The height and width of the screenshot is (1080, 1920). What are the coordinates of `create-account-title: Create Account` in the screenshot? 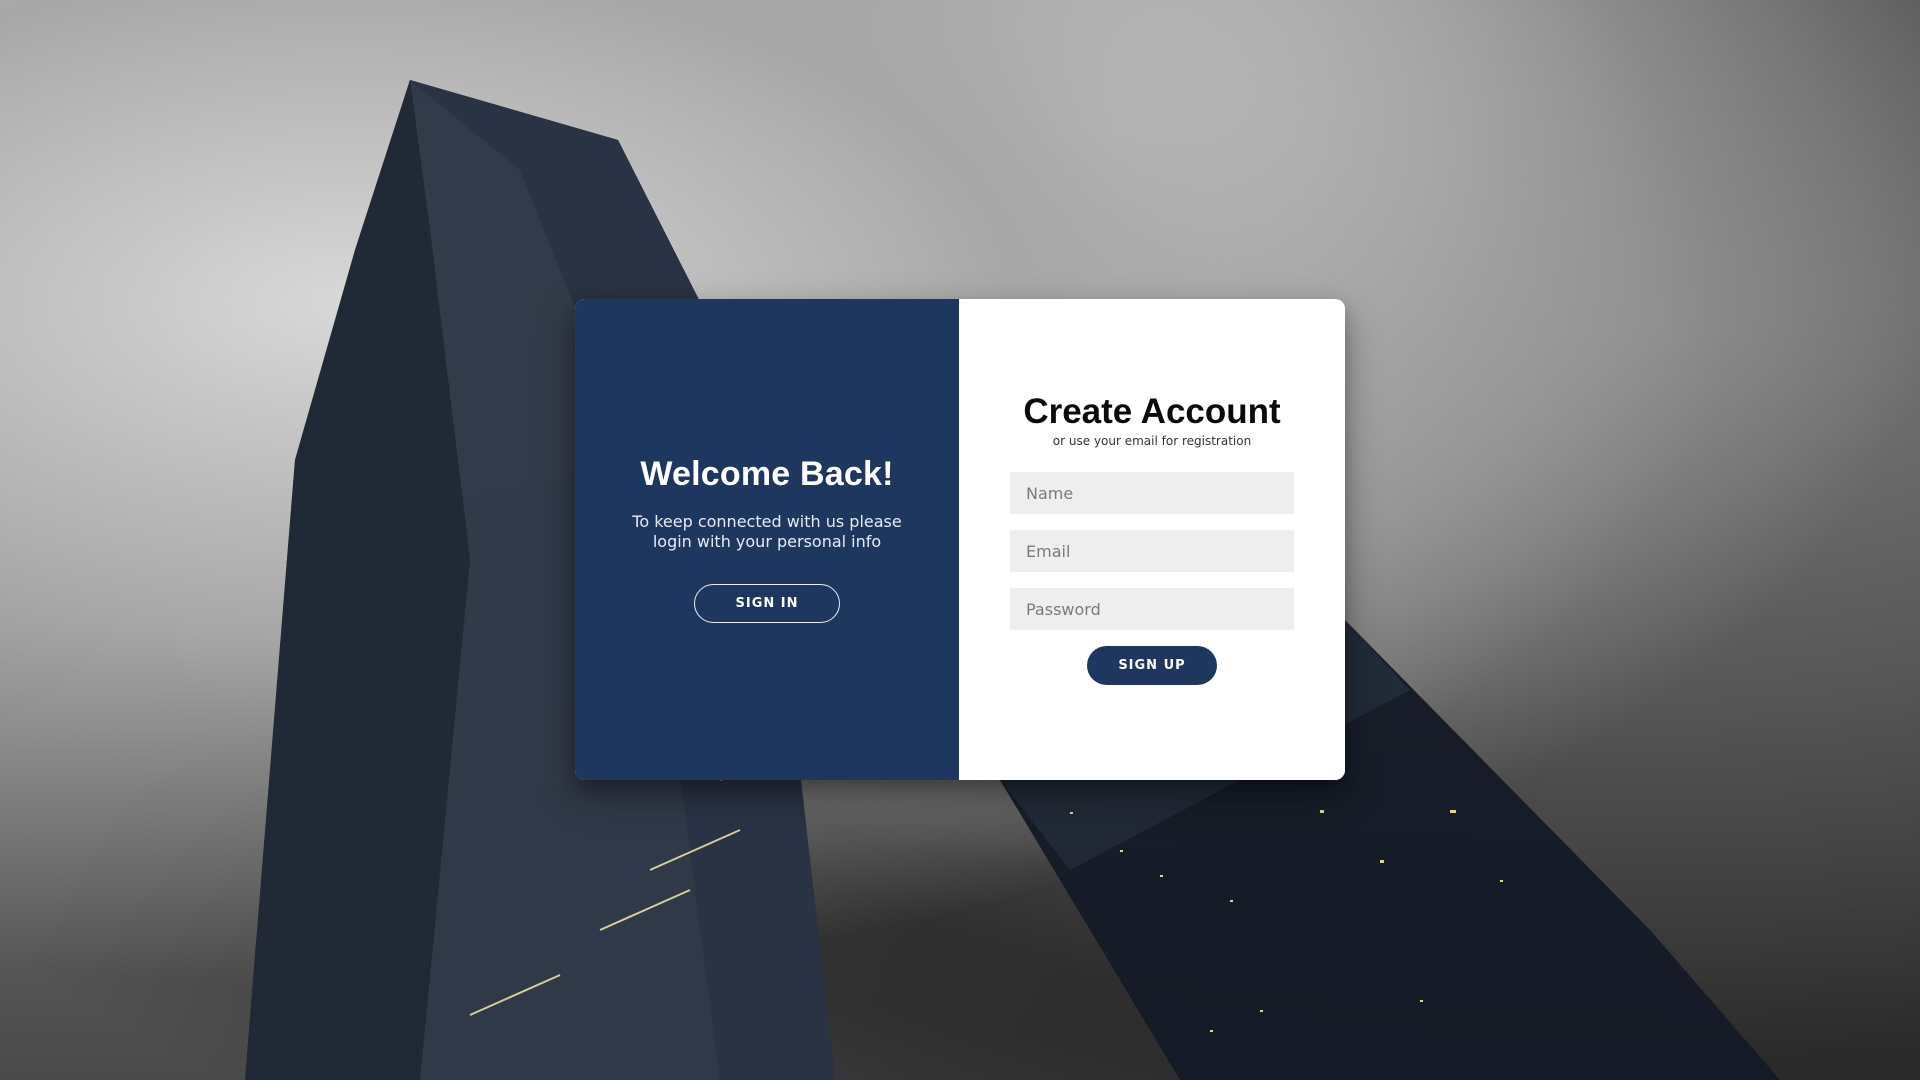 It's located at (1152, 411).